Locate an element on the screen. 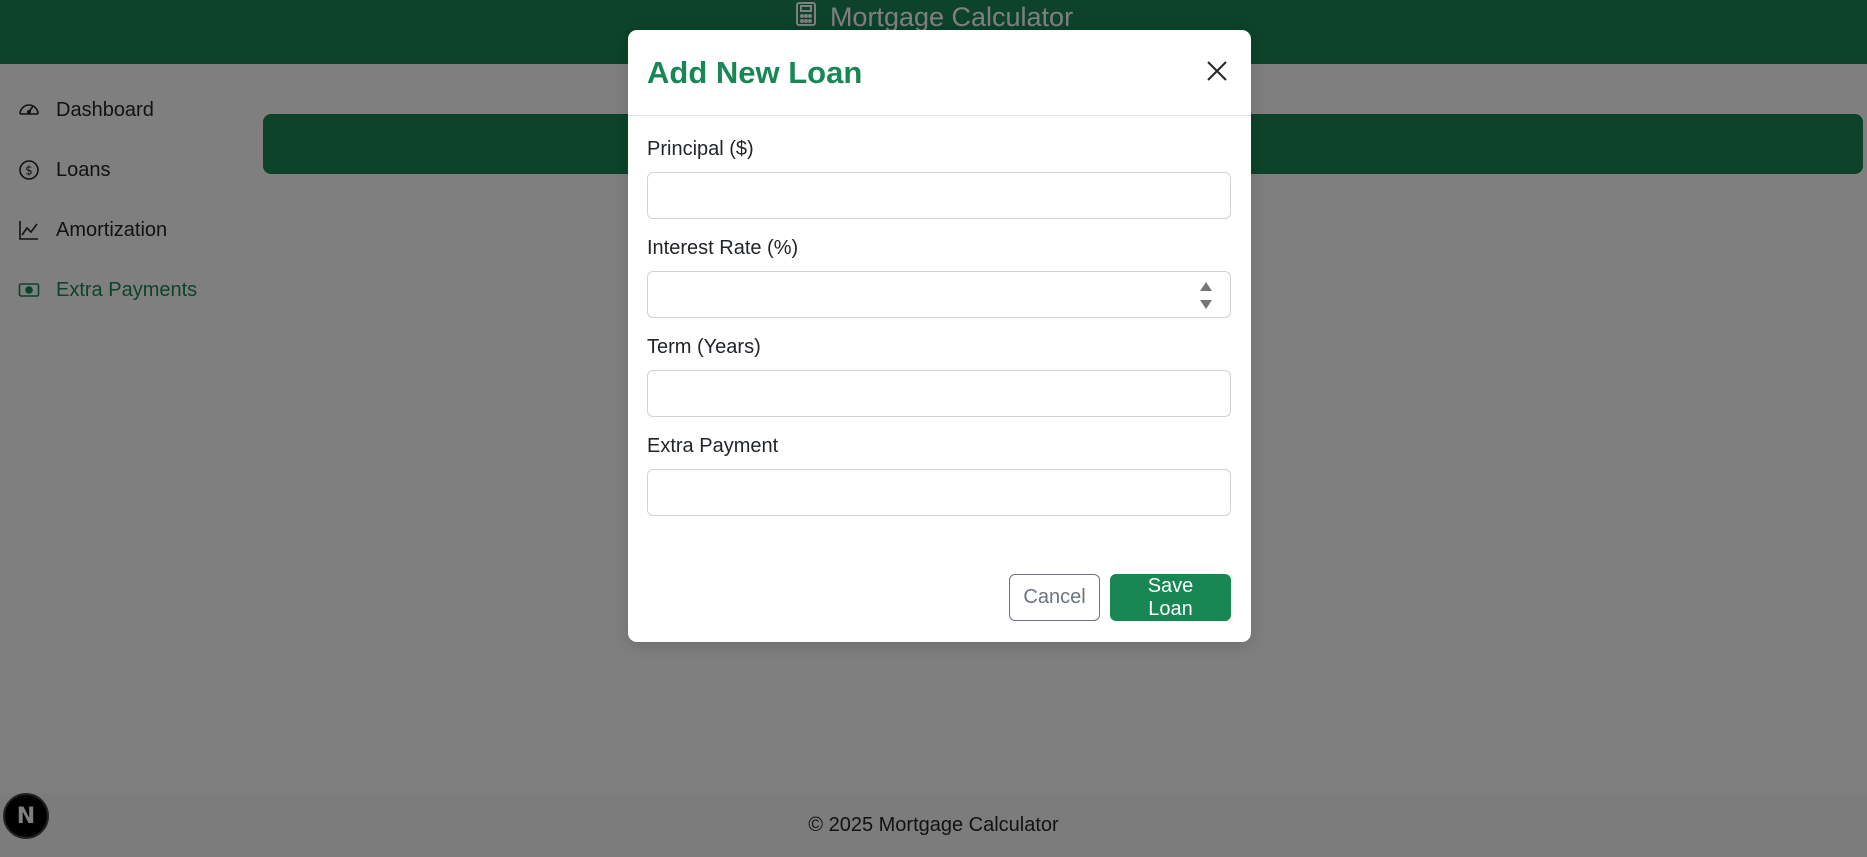 The height and width of the screenshot is (857, 1867). close-icon is located at coordinates (1217, 72).